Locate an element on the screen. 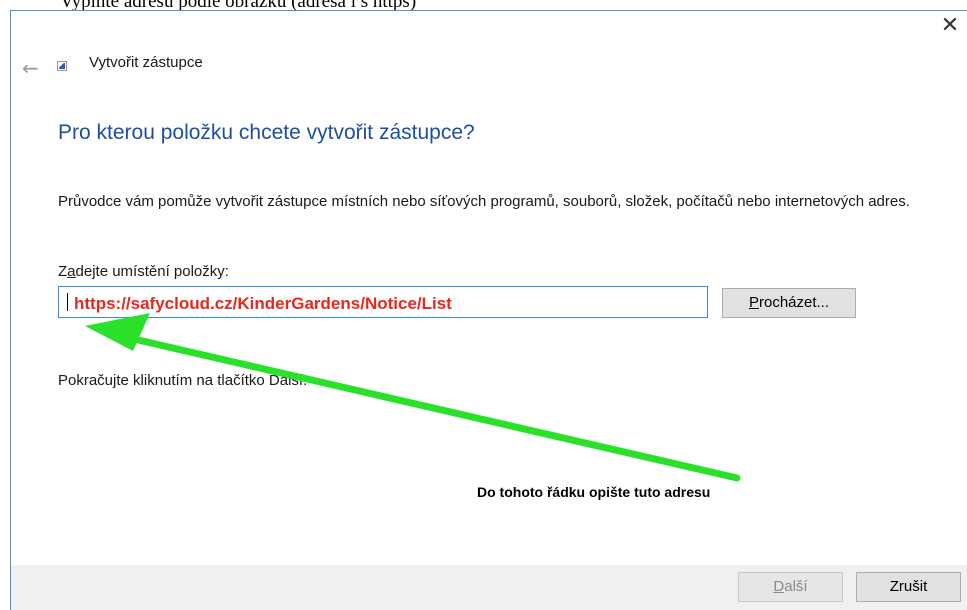  next-button: Další is located at coordinates (790, 587).